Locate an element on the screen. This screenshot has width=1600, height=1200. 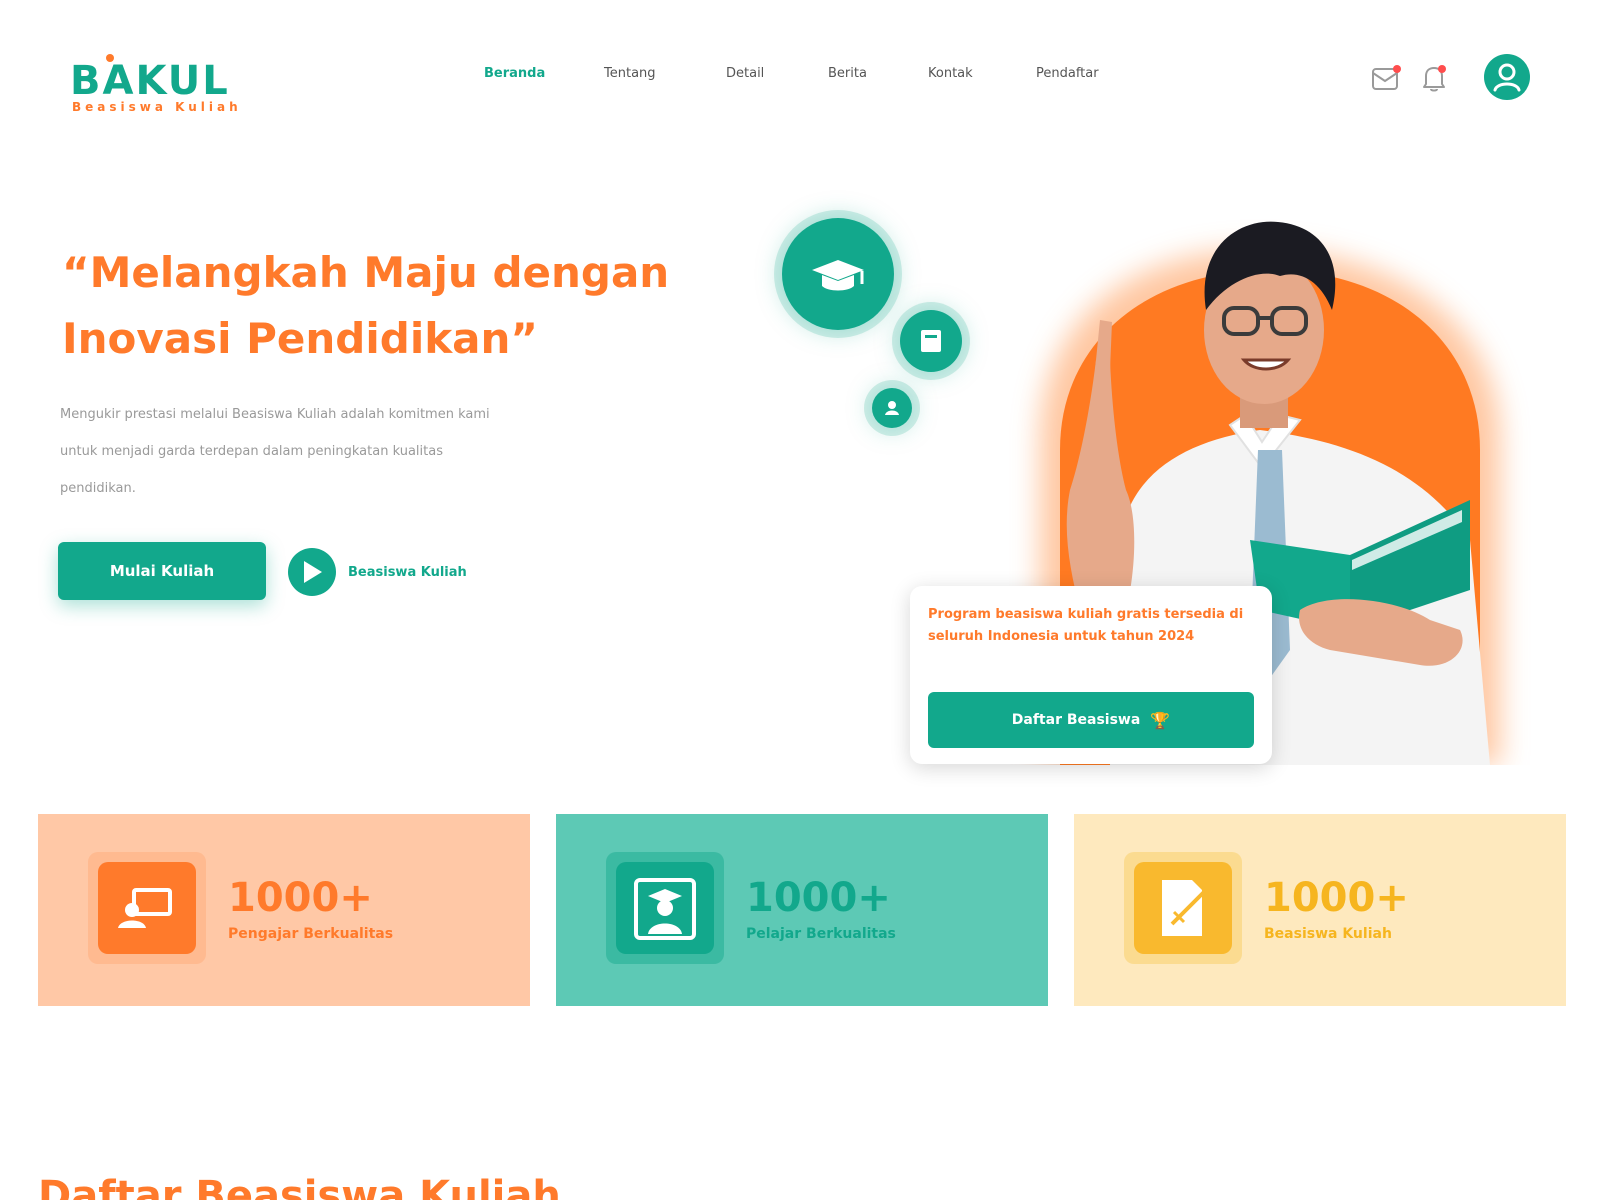
graduation-cap-bubble is located at coordinates (838, 274).